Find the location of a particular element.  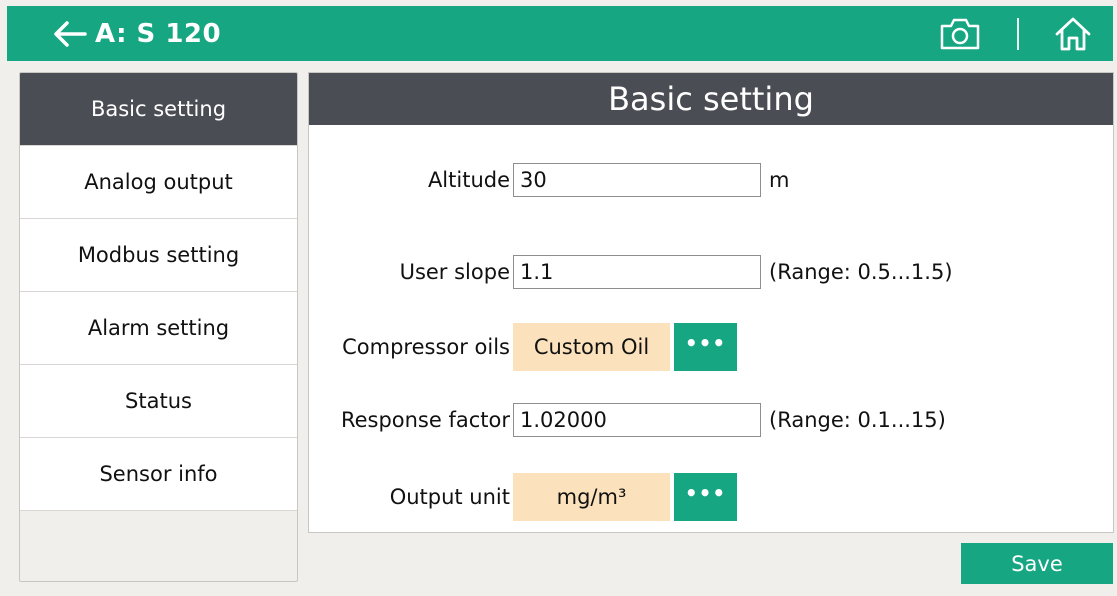

camera-icon is located at coordinates (960, 33).